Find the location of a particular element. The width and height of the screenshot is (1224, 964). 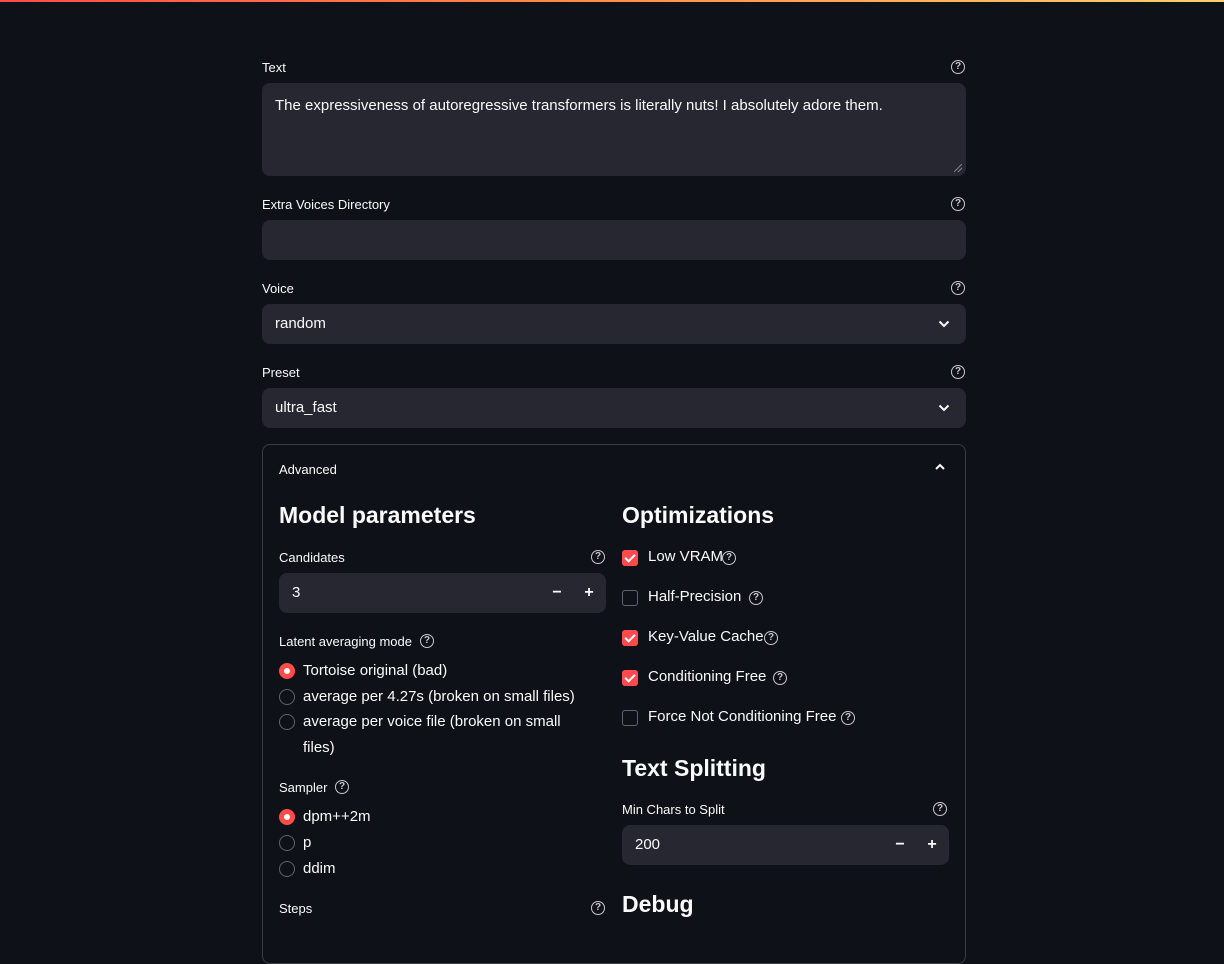

checkbox-label: Low VRAM is located at coordinates (686, 556).